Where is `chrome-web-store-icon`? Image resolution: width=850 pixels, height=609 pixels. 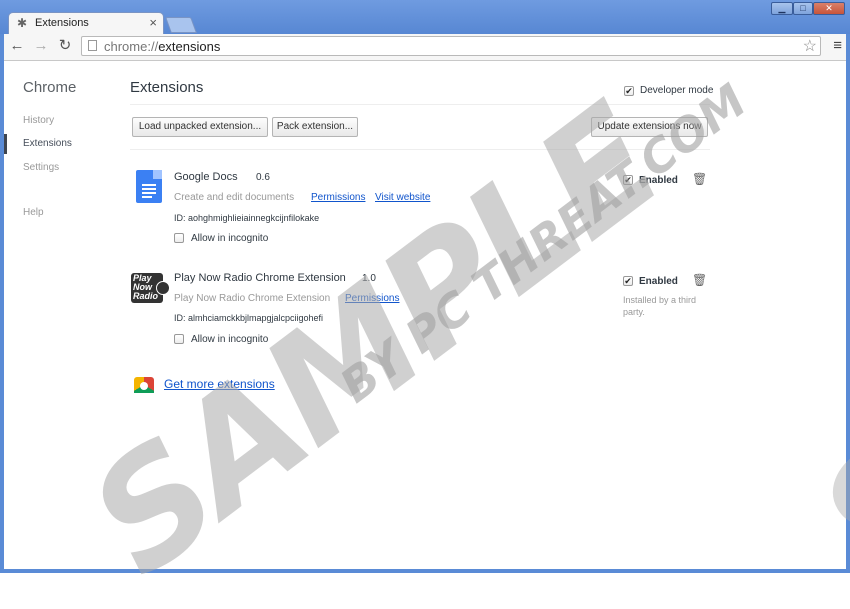 chrome-web-store-icon is located at coordinates (144, 385).